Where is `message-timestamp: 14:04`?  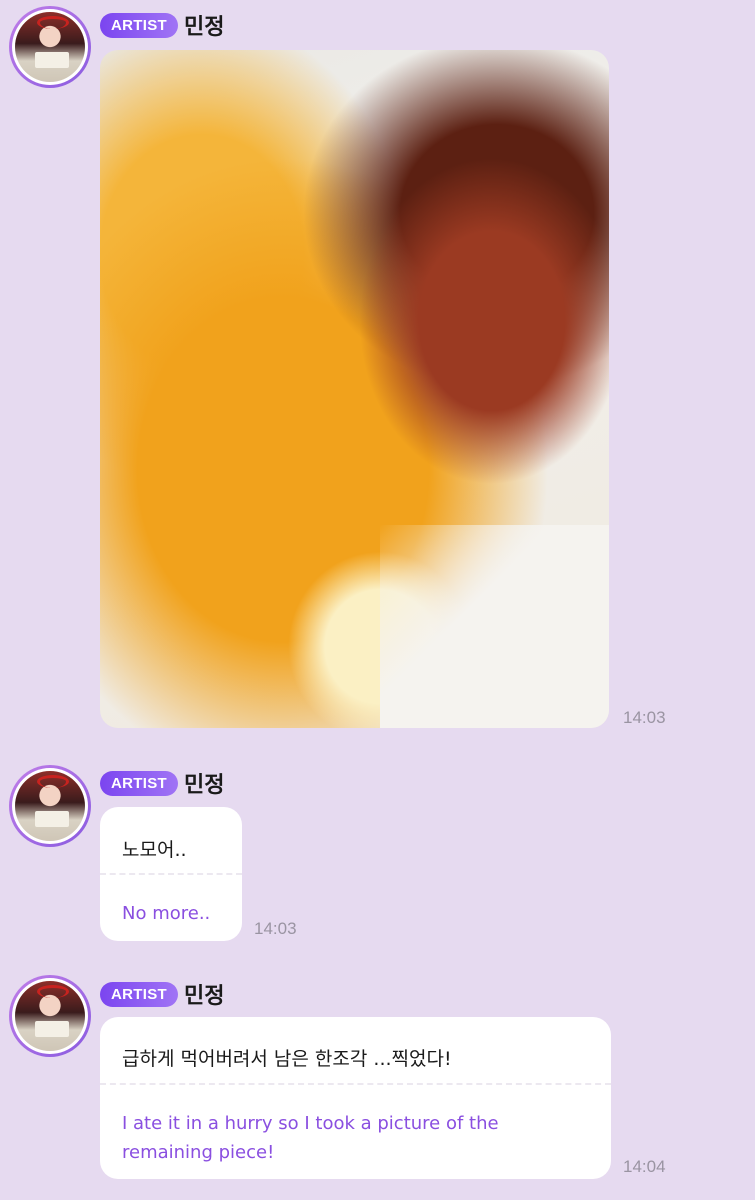
message-timestamp: 14:04 is located at coordinates (644, 1166).